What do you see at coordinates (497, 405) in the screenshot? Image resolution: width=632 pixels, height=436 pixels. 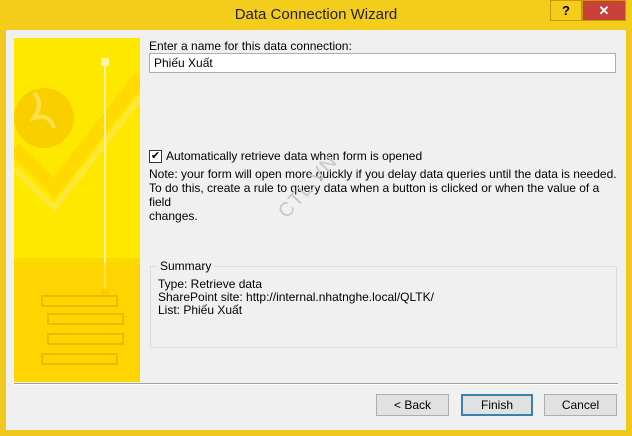 I see `finish-button: Finish` at bounding box center [497, 405].